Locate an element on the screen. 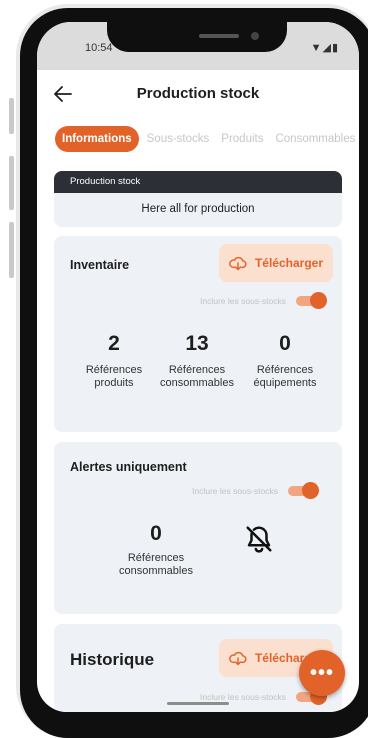  stat-label-line: produits is located at coordinates (114, 383).